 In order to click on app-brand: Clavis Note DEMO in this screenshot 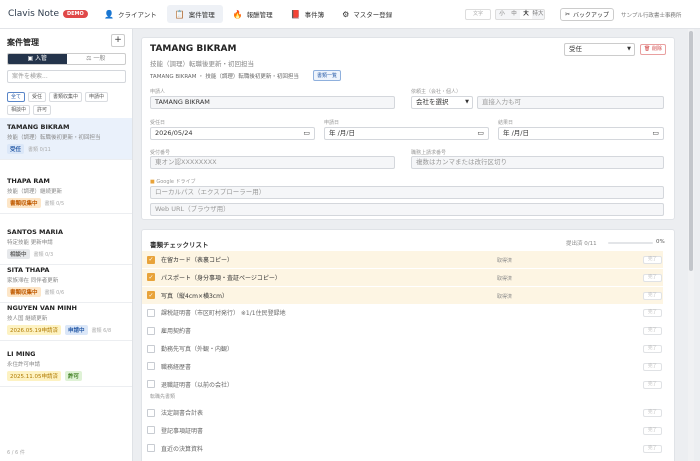, I will do `click(52, 14)`.